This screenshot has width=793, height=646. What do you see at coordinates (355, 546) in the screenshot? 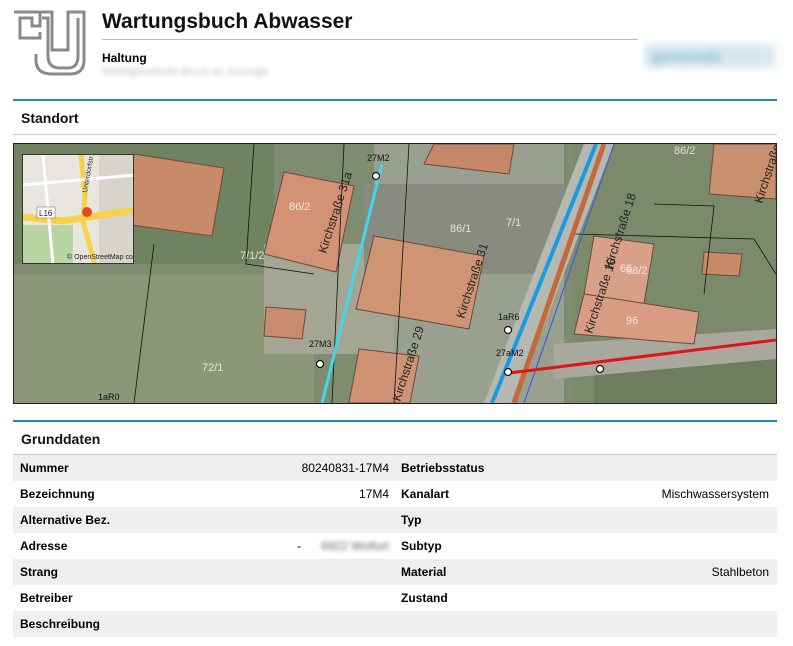
I see `address-value: 6922 Wolfurt` at bounding box center [355, 546].